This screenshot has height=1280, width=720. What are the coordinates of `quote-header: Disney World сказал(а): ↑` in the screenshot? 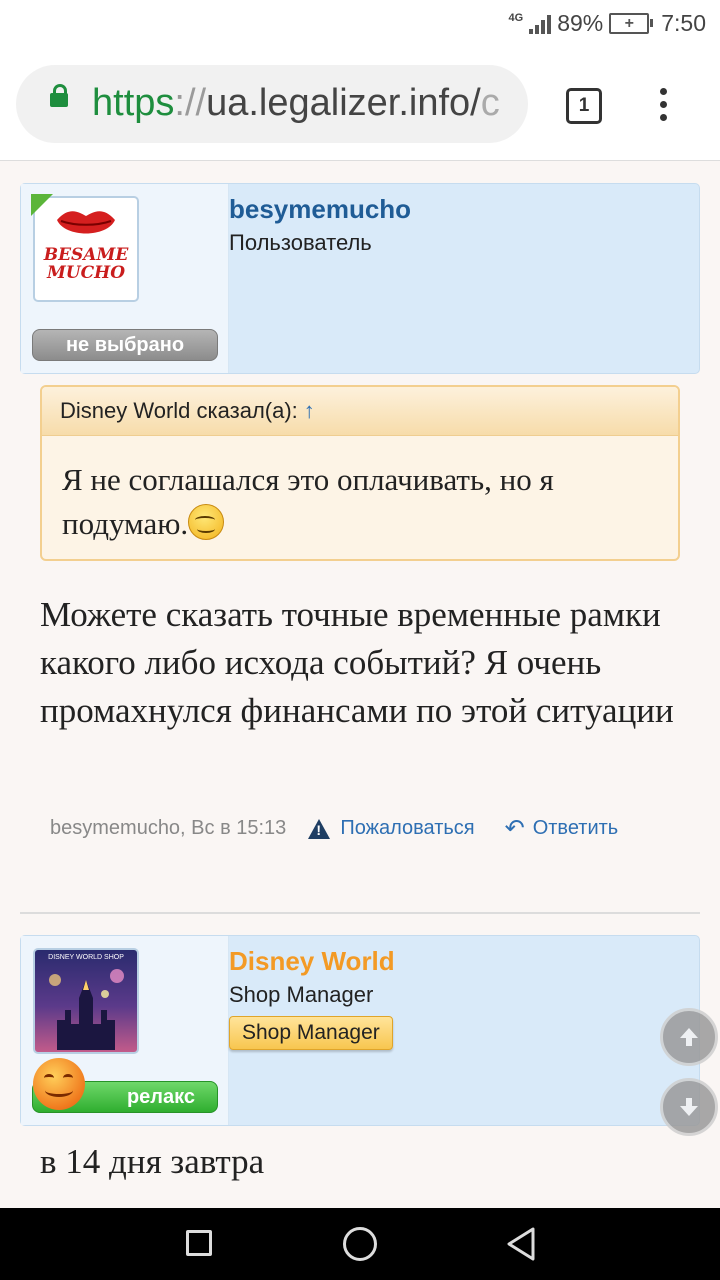 It's located at (360, 411).